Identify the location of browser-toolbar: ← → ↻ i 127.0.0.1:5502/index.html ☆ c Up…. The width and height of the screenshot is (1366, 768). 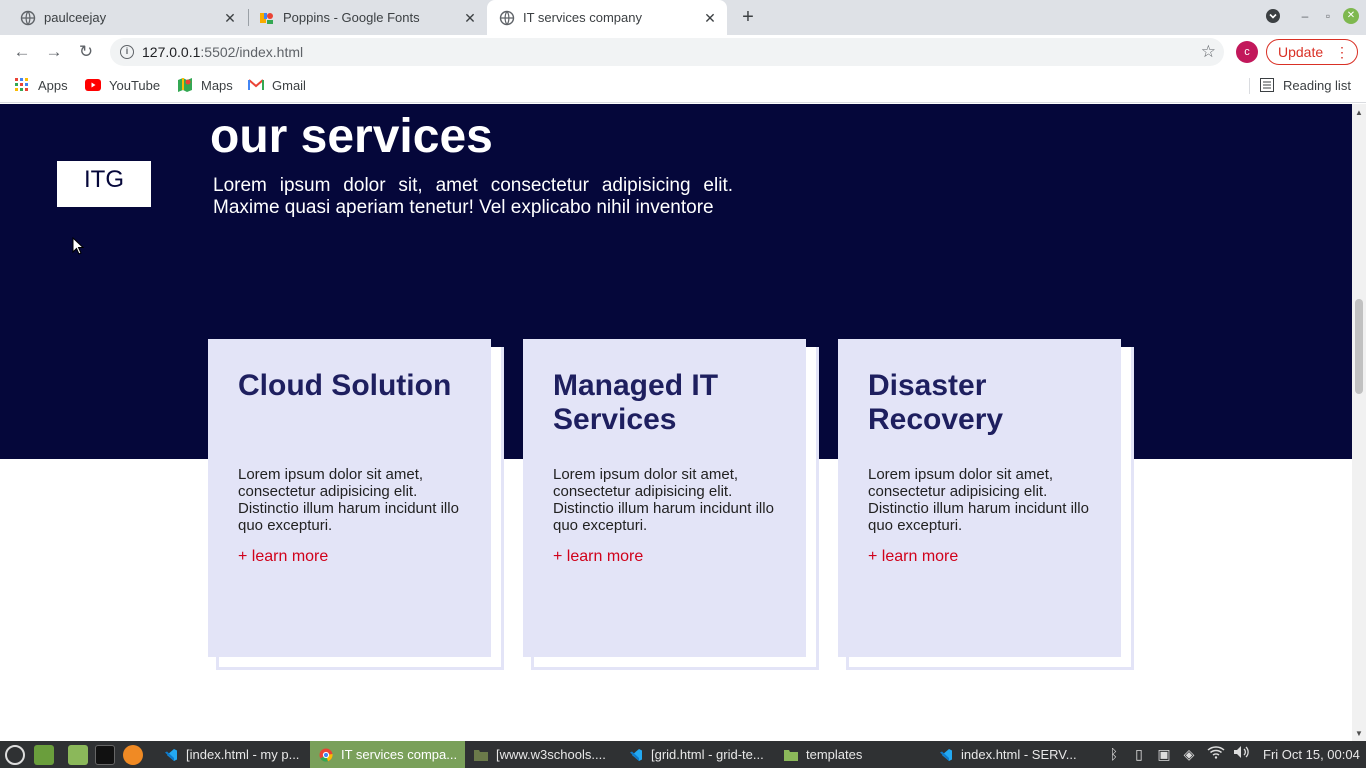
(683, 52).